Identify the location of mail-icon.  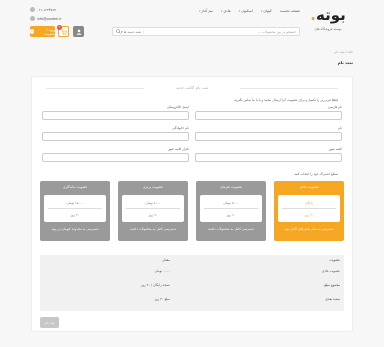
(32, 18).